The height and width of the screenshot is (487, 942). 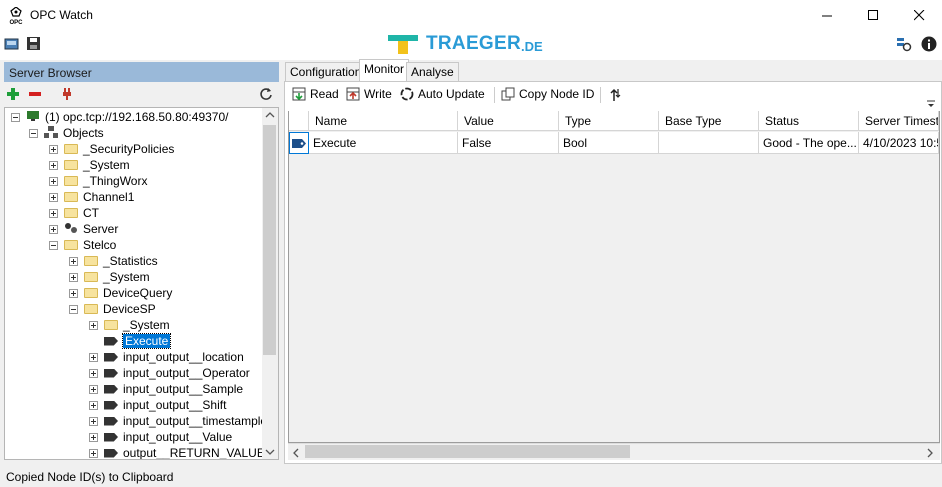 I want to click on tree-item: _ThingWorx, so click(x=98, y=181).